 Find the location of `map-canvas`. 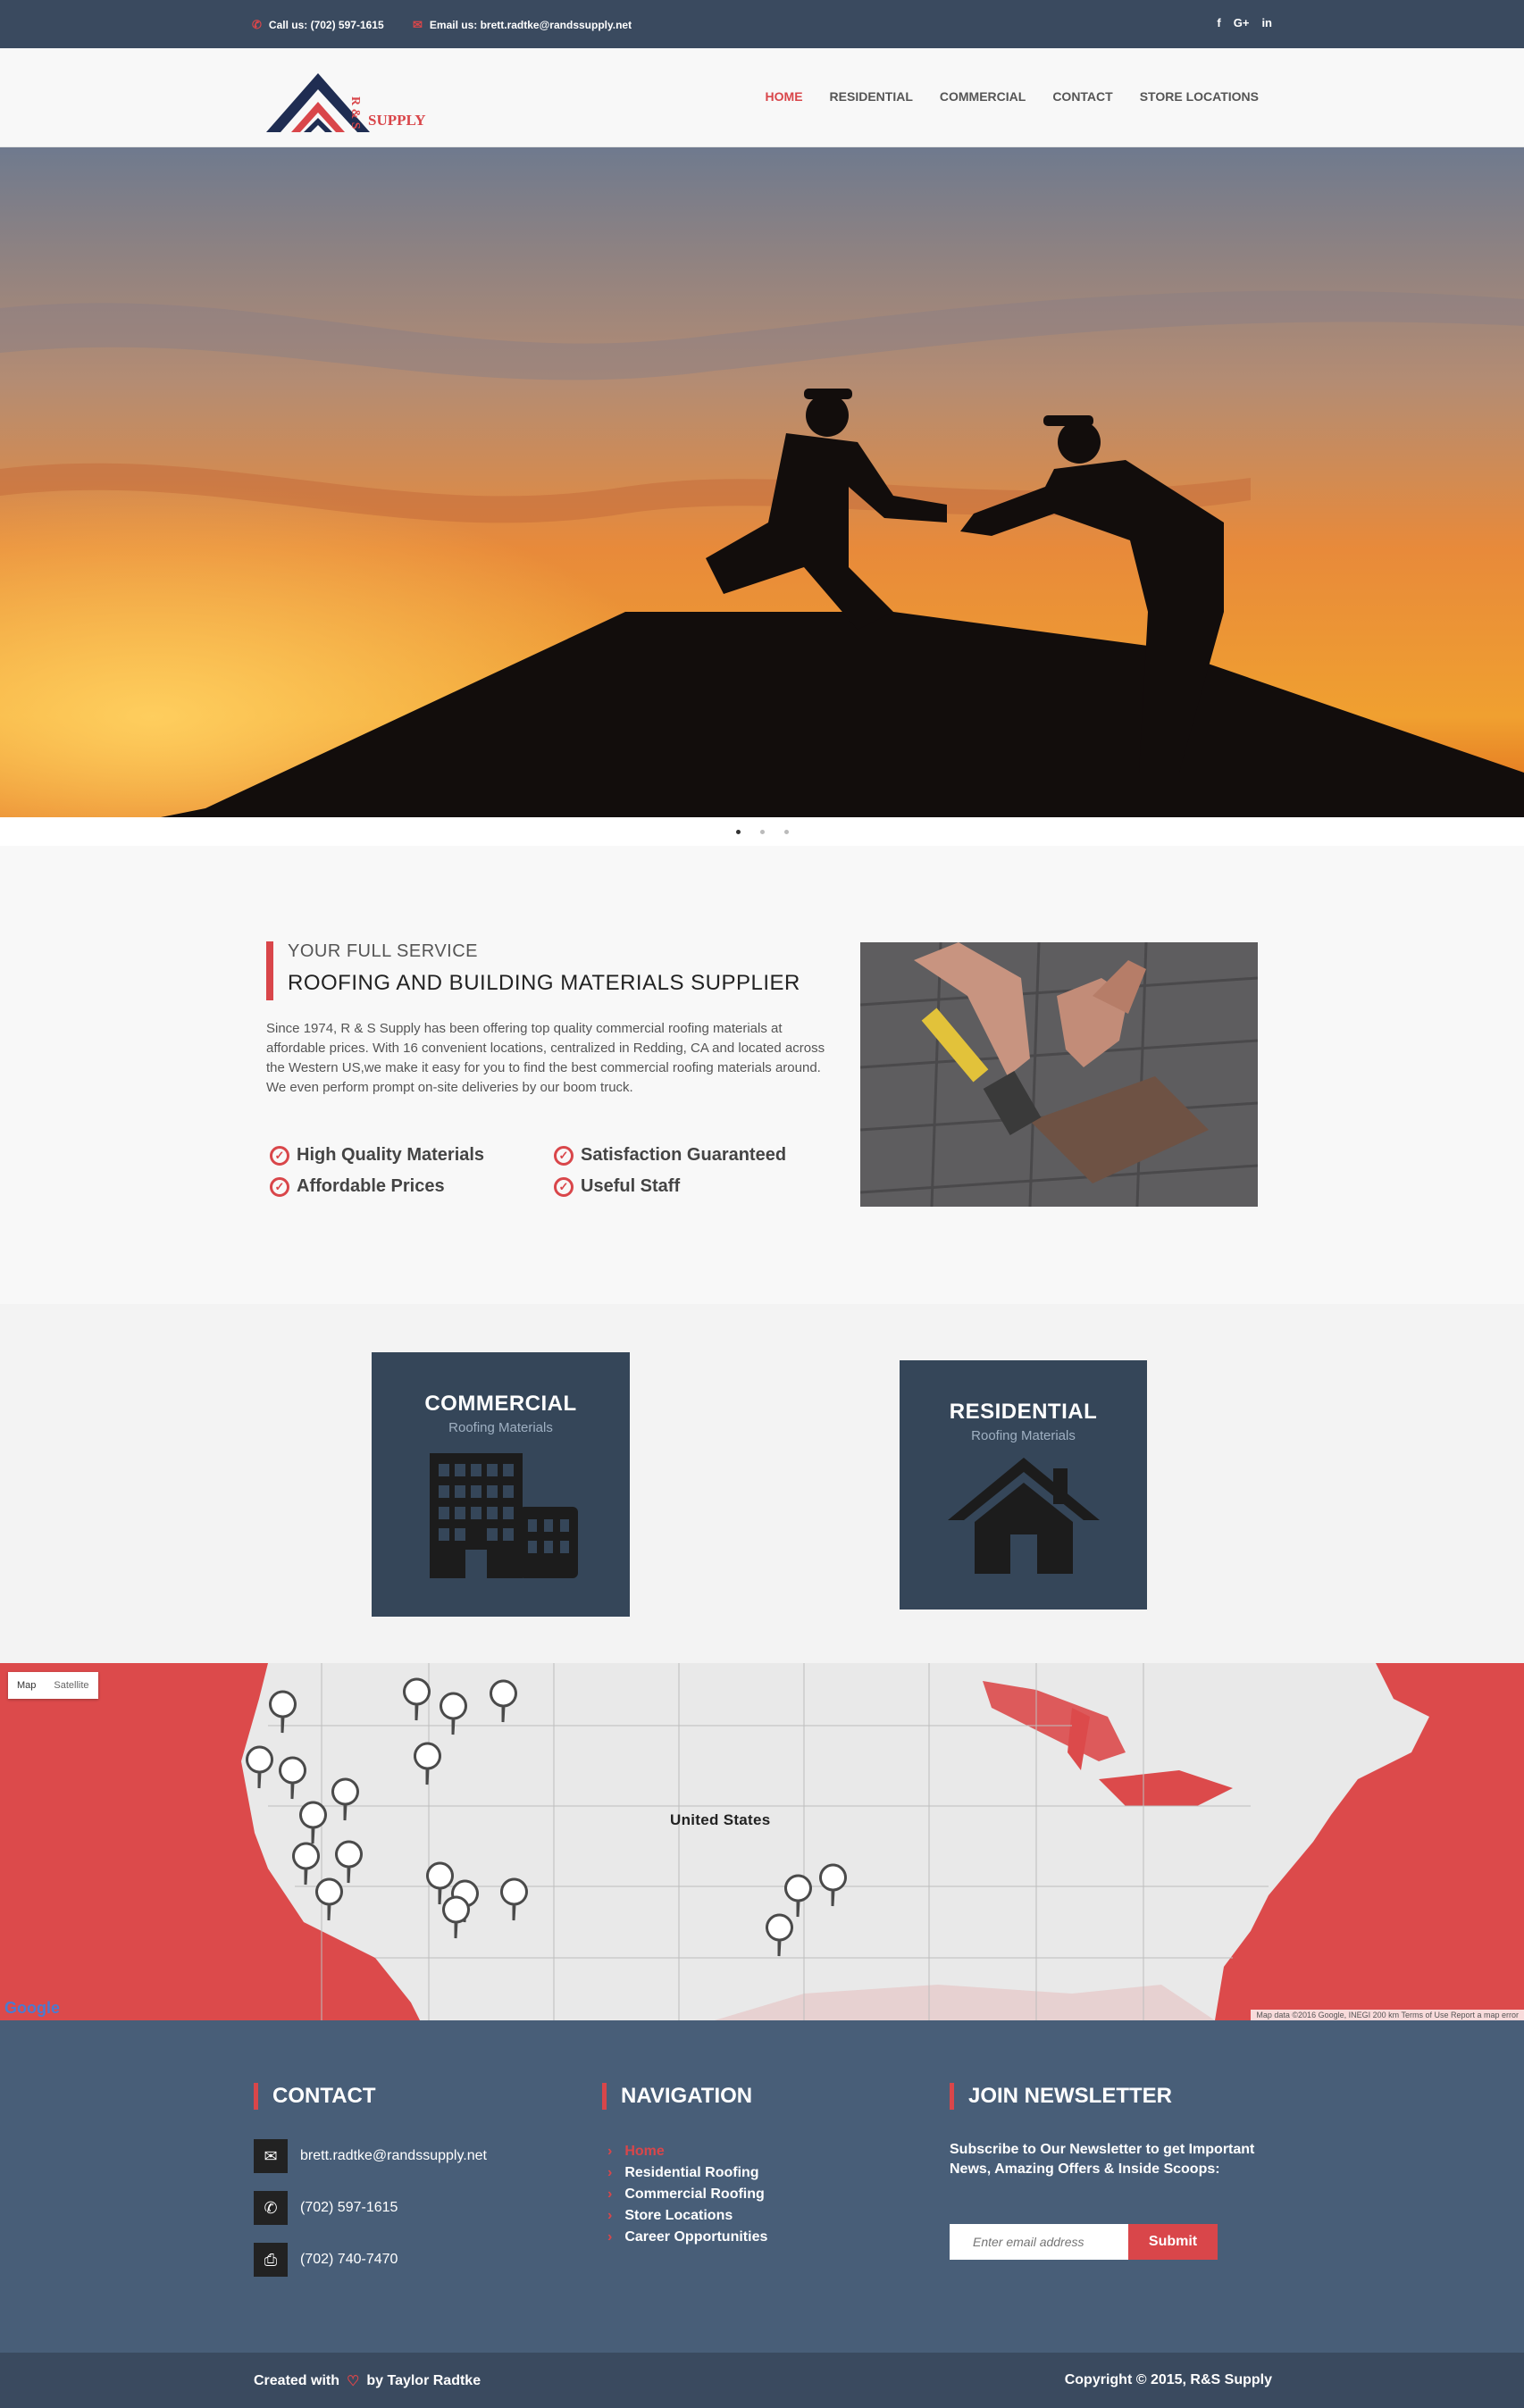

map-canvas is located at coordinates (762, 1841).